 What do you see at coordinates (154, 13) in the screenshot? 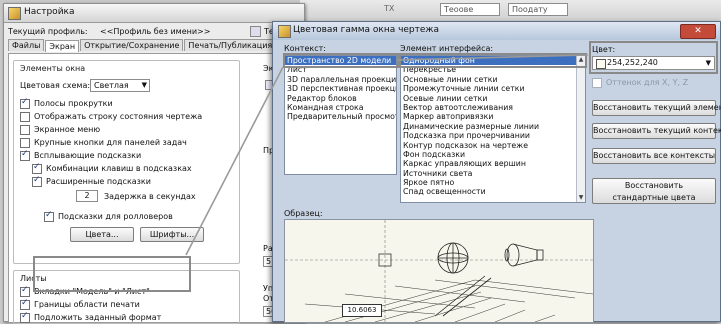
I see `settings-titlebar: Настройка` at bounding box center [154, 13].